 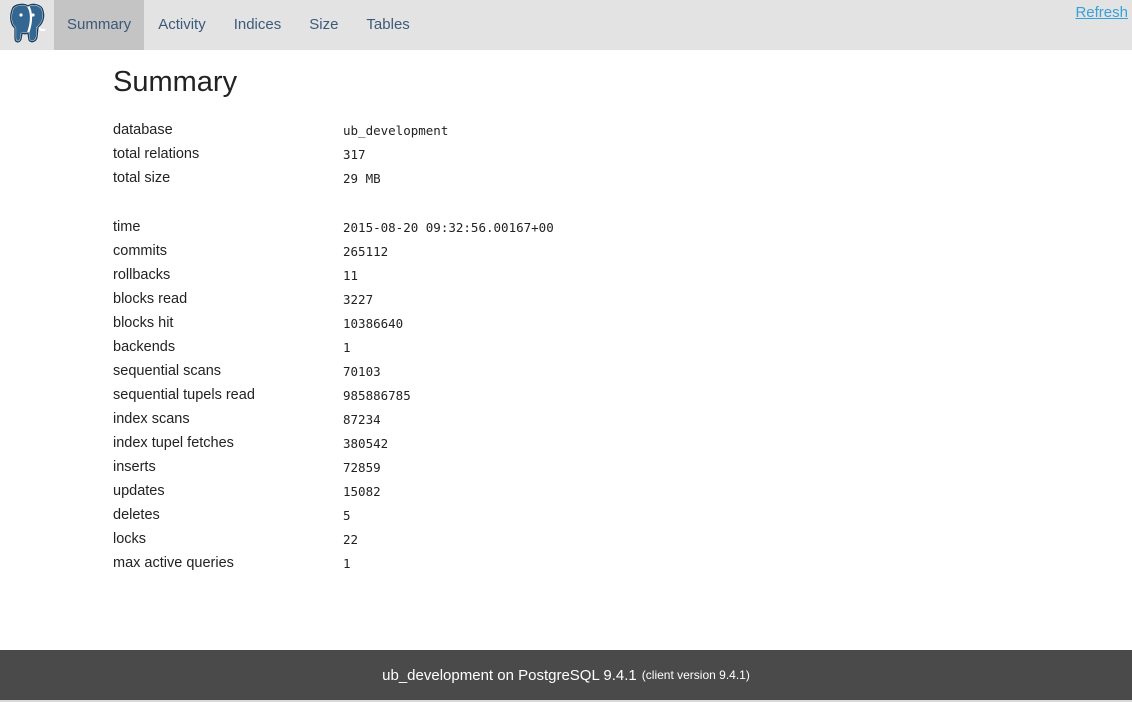 I want to click on stat-value: 70103, so click(x=362, y=371).